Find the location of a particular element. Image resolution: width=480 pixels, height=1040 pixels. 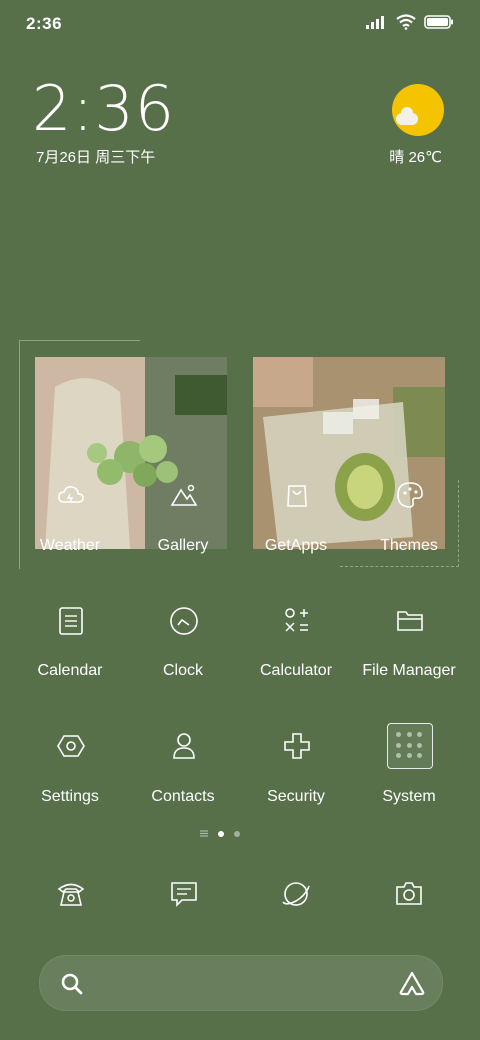

app-label-clock: Clock is located at coordinates (183, 671).